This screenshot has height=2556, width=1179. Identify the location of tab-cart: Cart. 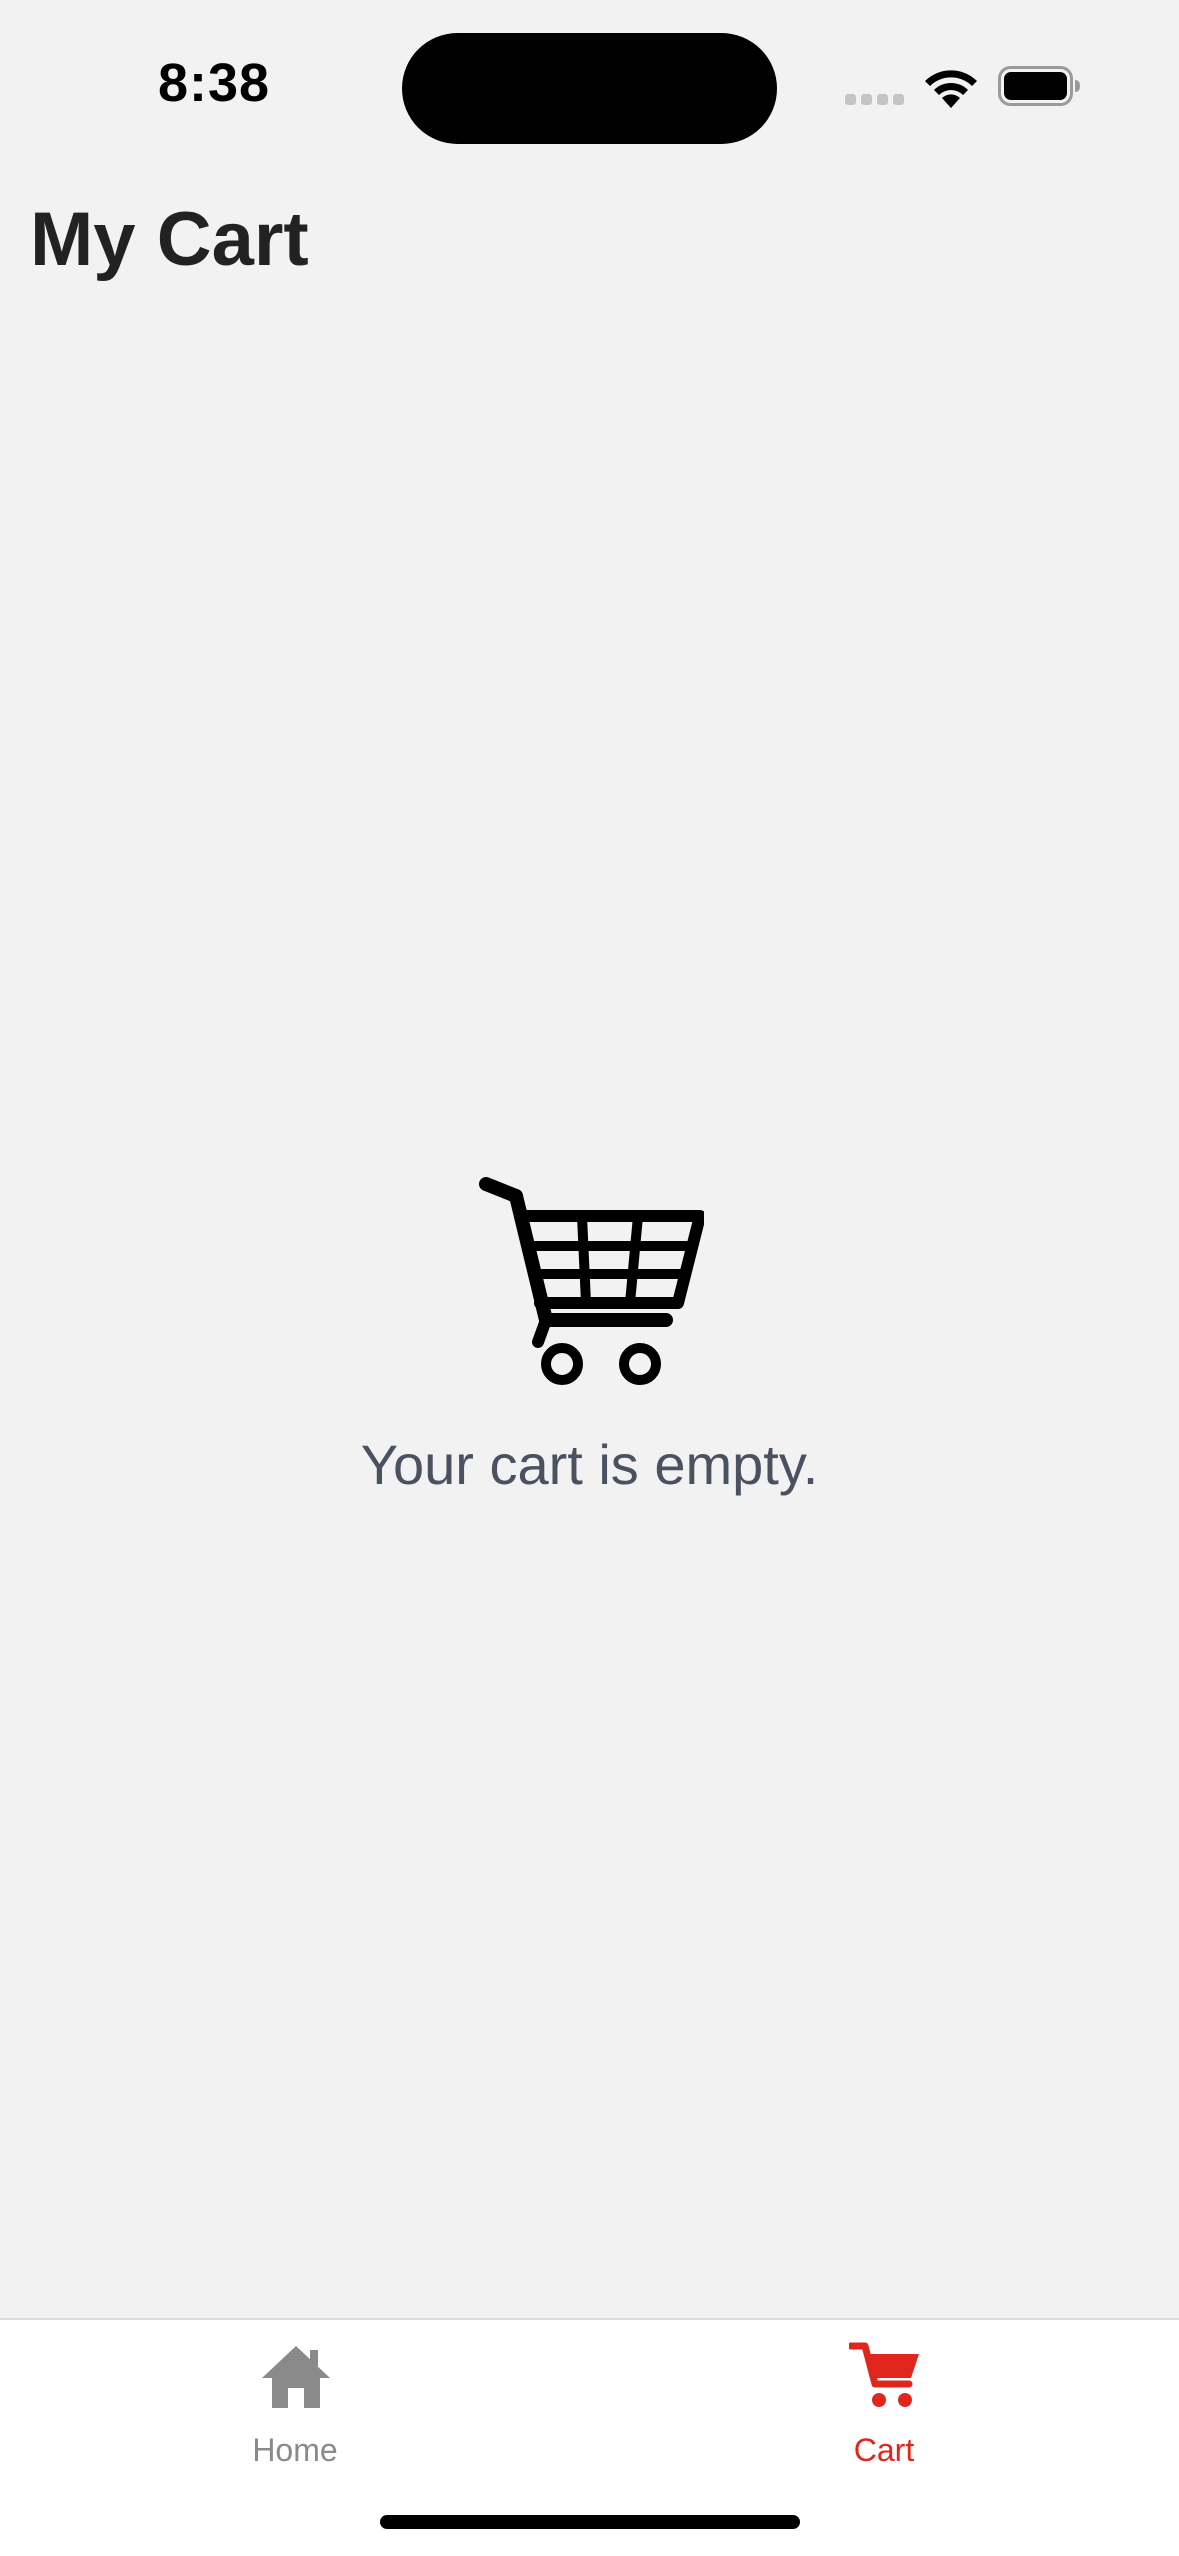
(884, 2415).